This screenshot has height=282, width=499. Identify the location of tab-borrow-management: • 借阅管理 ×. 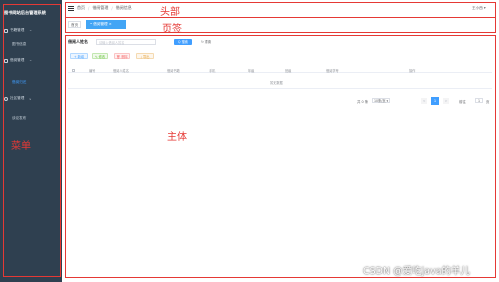
(106, 24).